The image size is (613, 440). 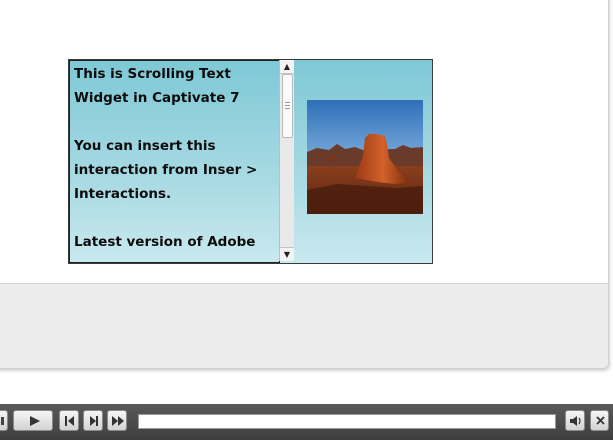 I want to click on vertical-scrollbar: ▲ ▼, so click(x=286, y=160).